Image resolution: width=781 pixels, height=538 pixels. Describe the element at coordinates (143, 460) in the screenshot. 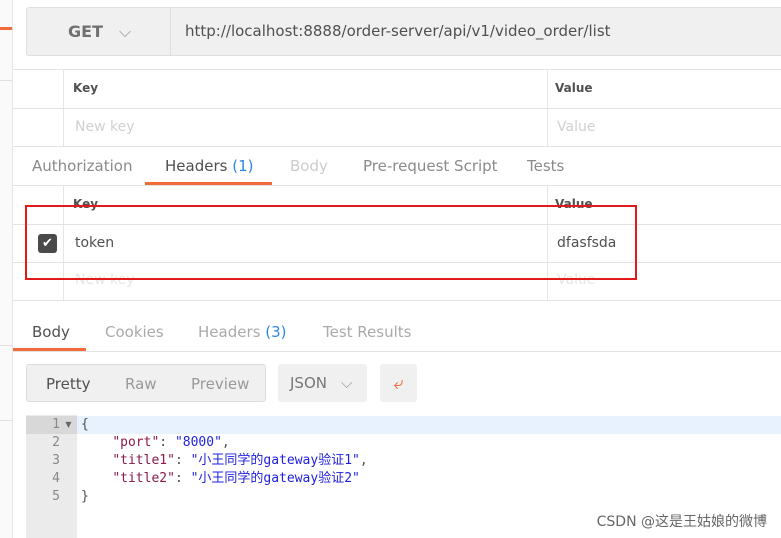

I see `code-token: "title1"` at that location.